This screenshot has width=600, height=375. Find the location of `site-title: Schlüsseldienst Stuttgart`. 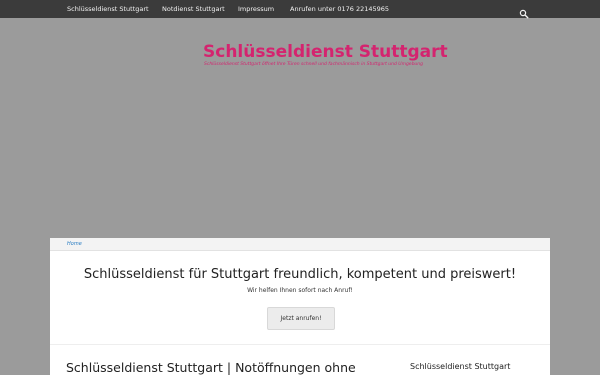

site-title: Schlüsseldienst Stuttgart is located at coordinates (325, 52).